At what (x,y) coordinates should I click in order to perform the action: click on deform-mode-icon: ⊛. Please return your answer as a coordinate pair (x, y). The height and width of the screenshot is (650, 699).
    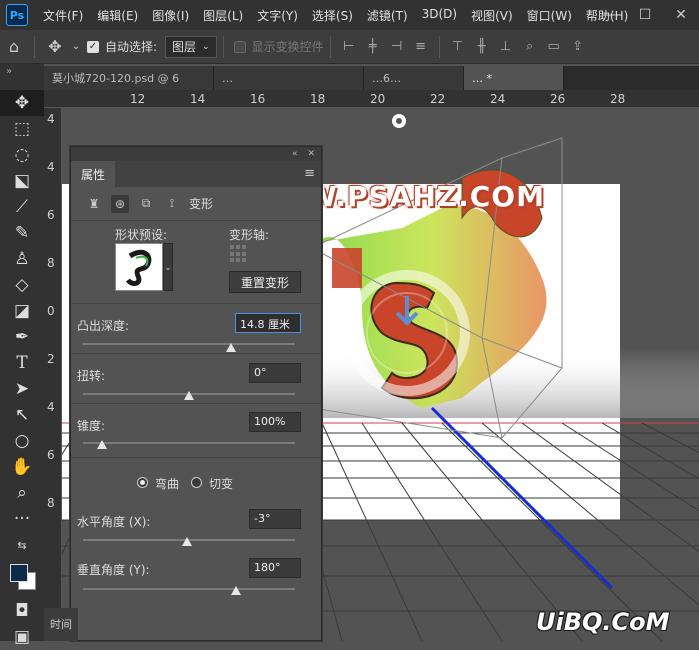
    Looking at the image, I should click on (120, 203).